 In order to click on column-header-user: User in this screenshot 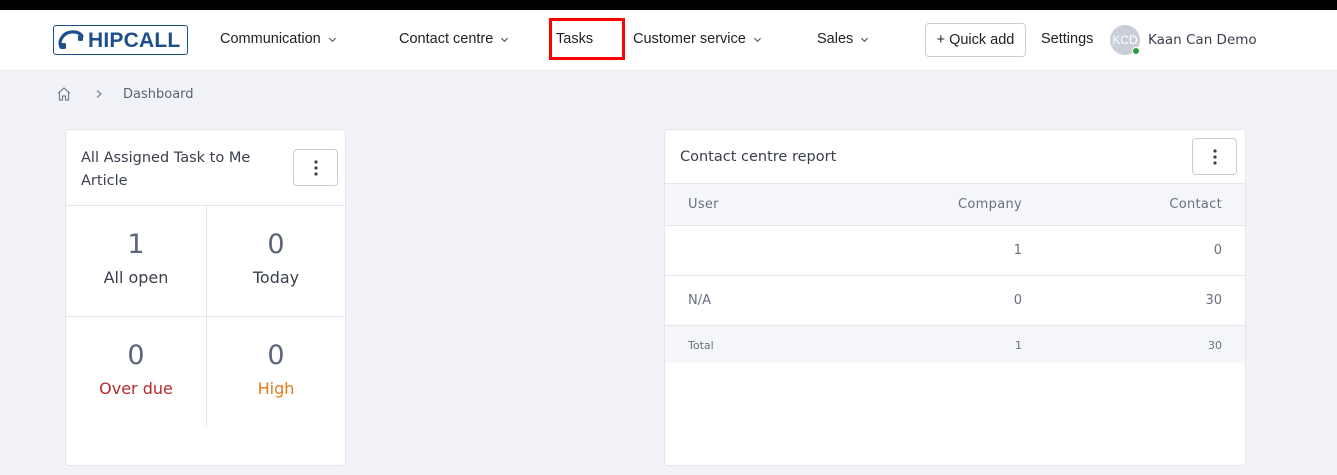, I will do `click(703, 204)`.